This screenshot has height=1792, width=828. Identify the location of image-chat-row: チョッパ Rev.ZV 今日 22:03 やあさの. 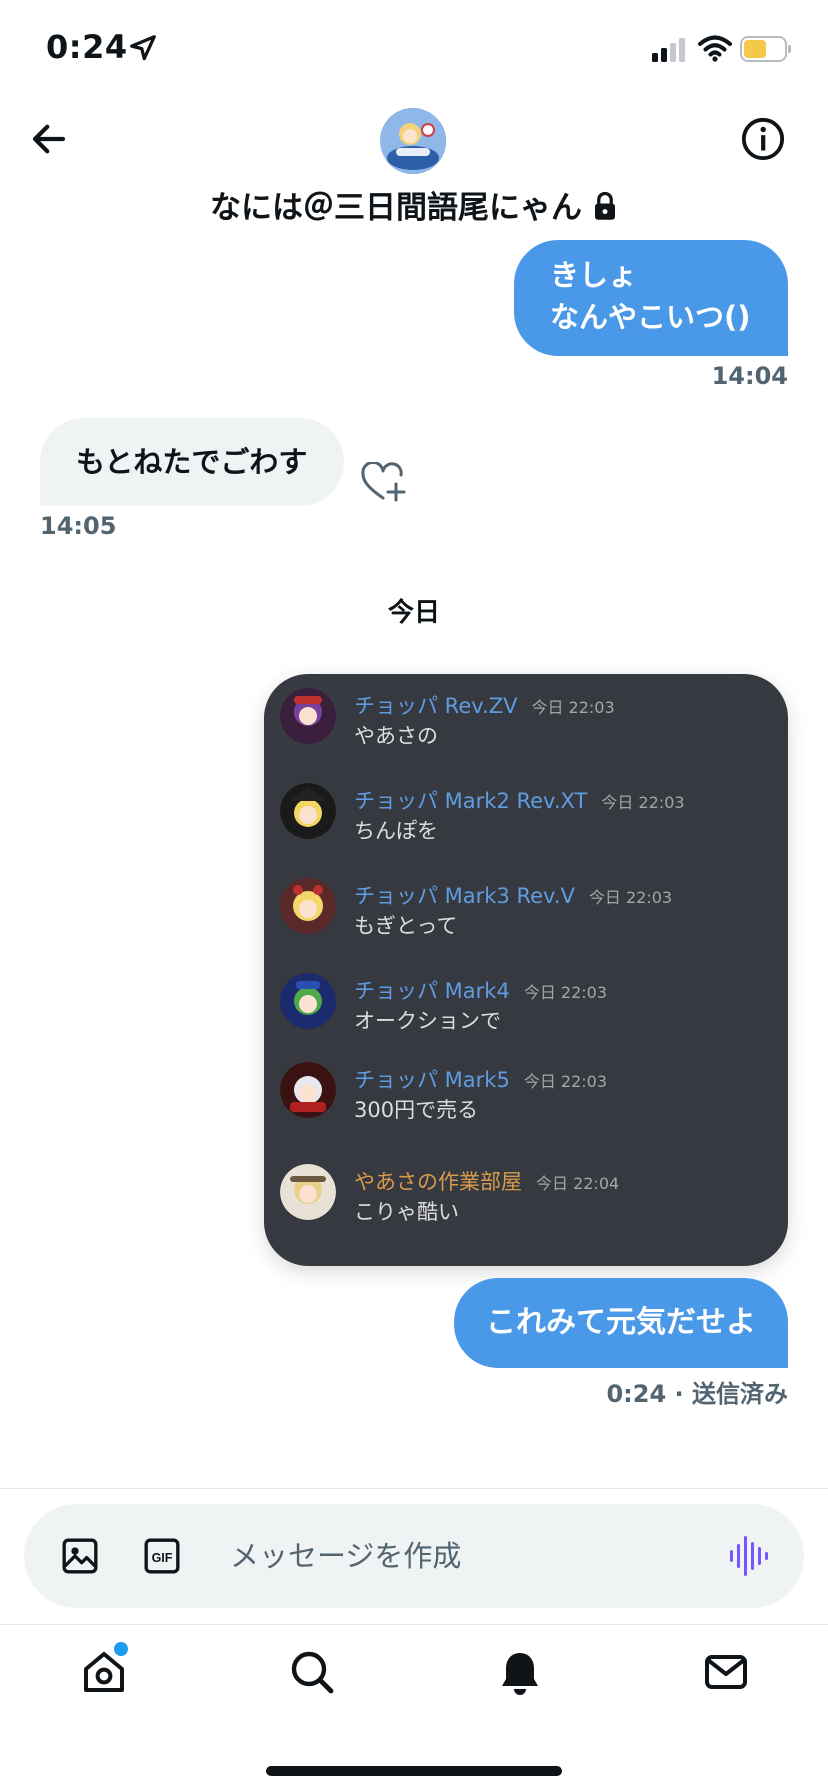
(530, 723).